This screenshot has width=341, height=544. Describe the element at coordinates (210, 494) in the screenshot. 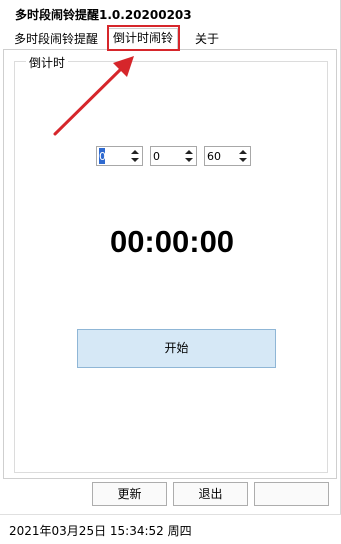

I see `exit-button: 退出` at that location.